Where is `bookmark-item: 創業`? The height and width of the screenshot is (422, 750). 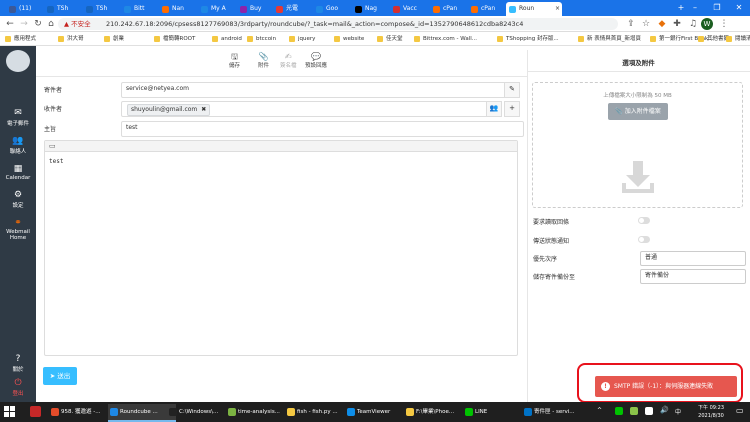 bookmark-item: 創業 is located at coordinates (114, 39).